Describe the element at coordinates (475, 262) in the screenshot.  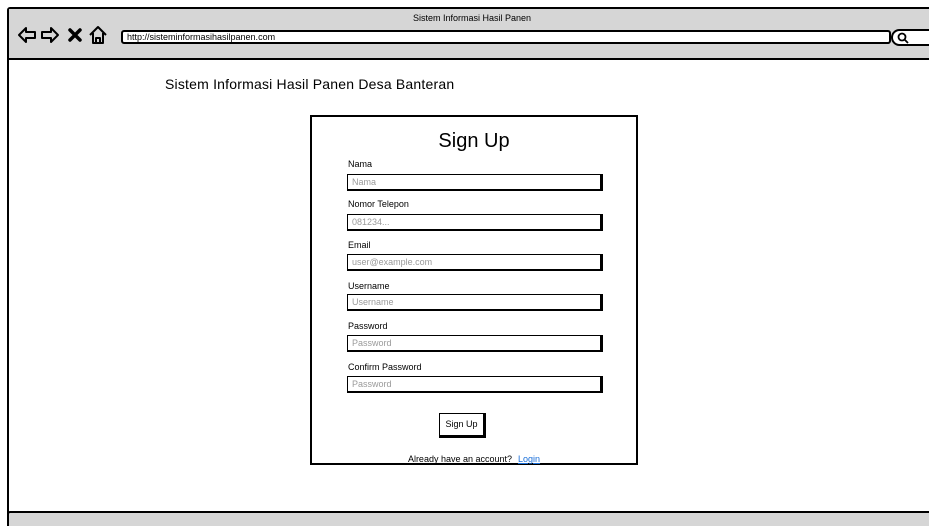
I see `email-input` at that location.